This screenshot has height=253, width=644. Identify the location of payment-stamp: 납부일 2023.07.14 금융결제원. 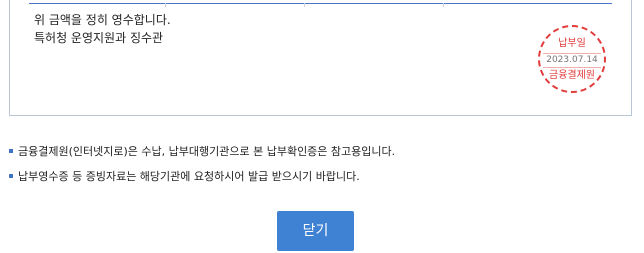
(572, 59).